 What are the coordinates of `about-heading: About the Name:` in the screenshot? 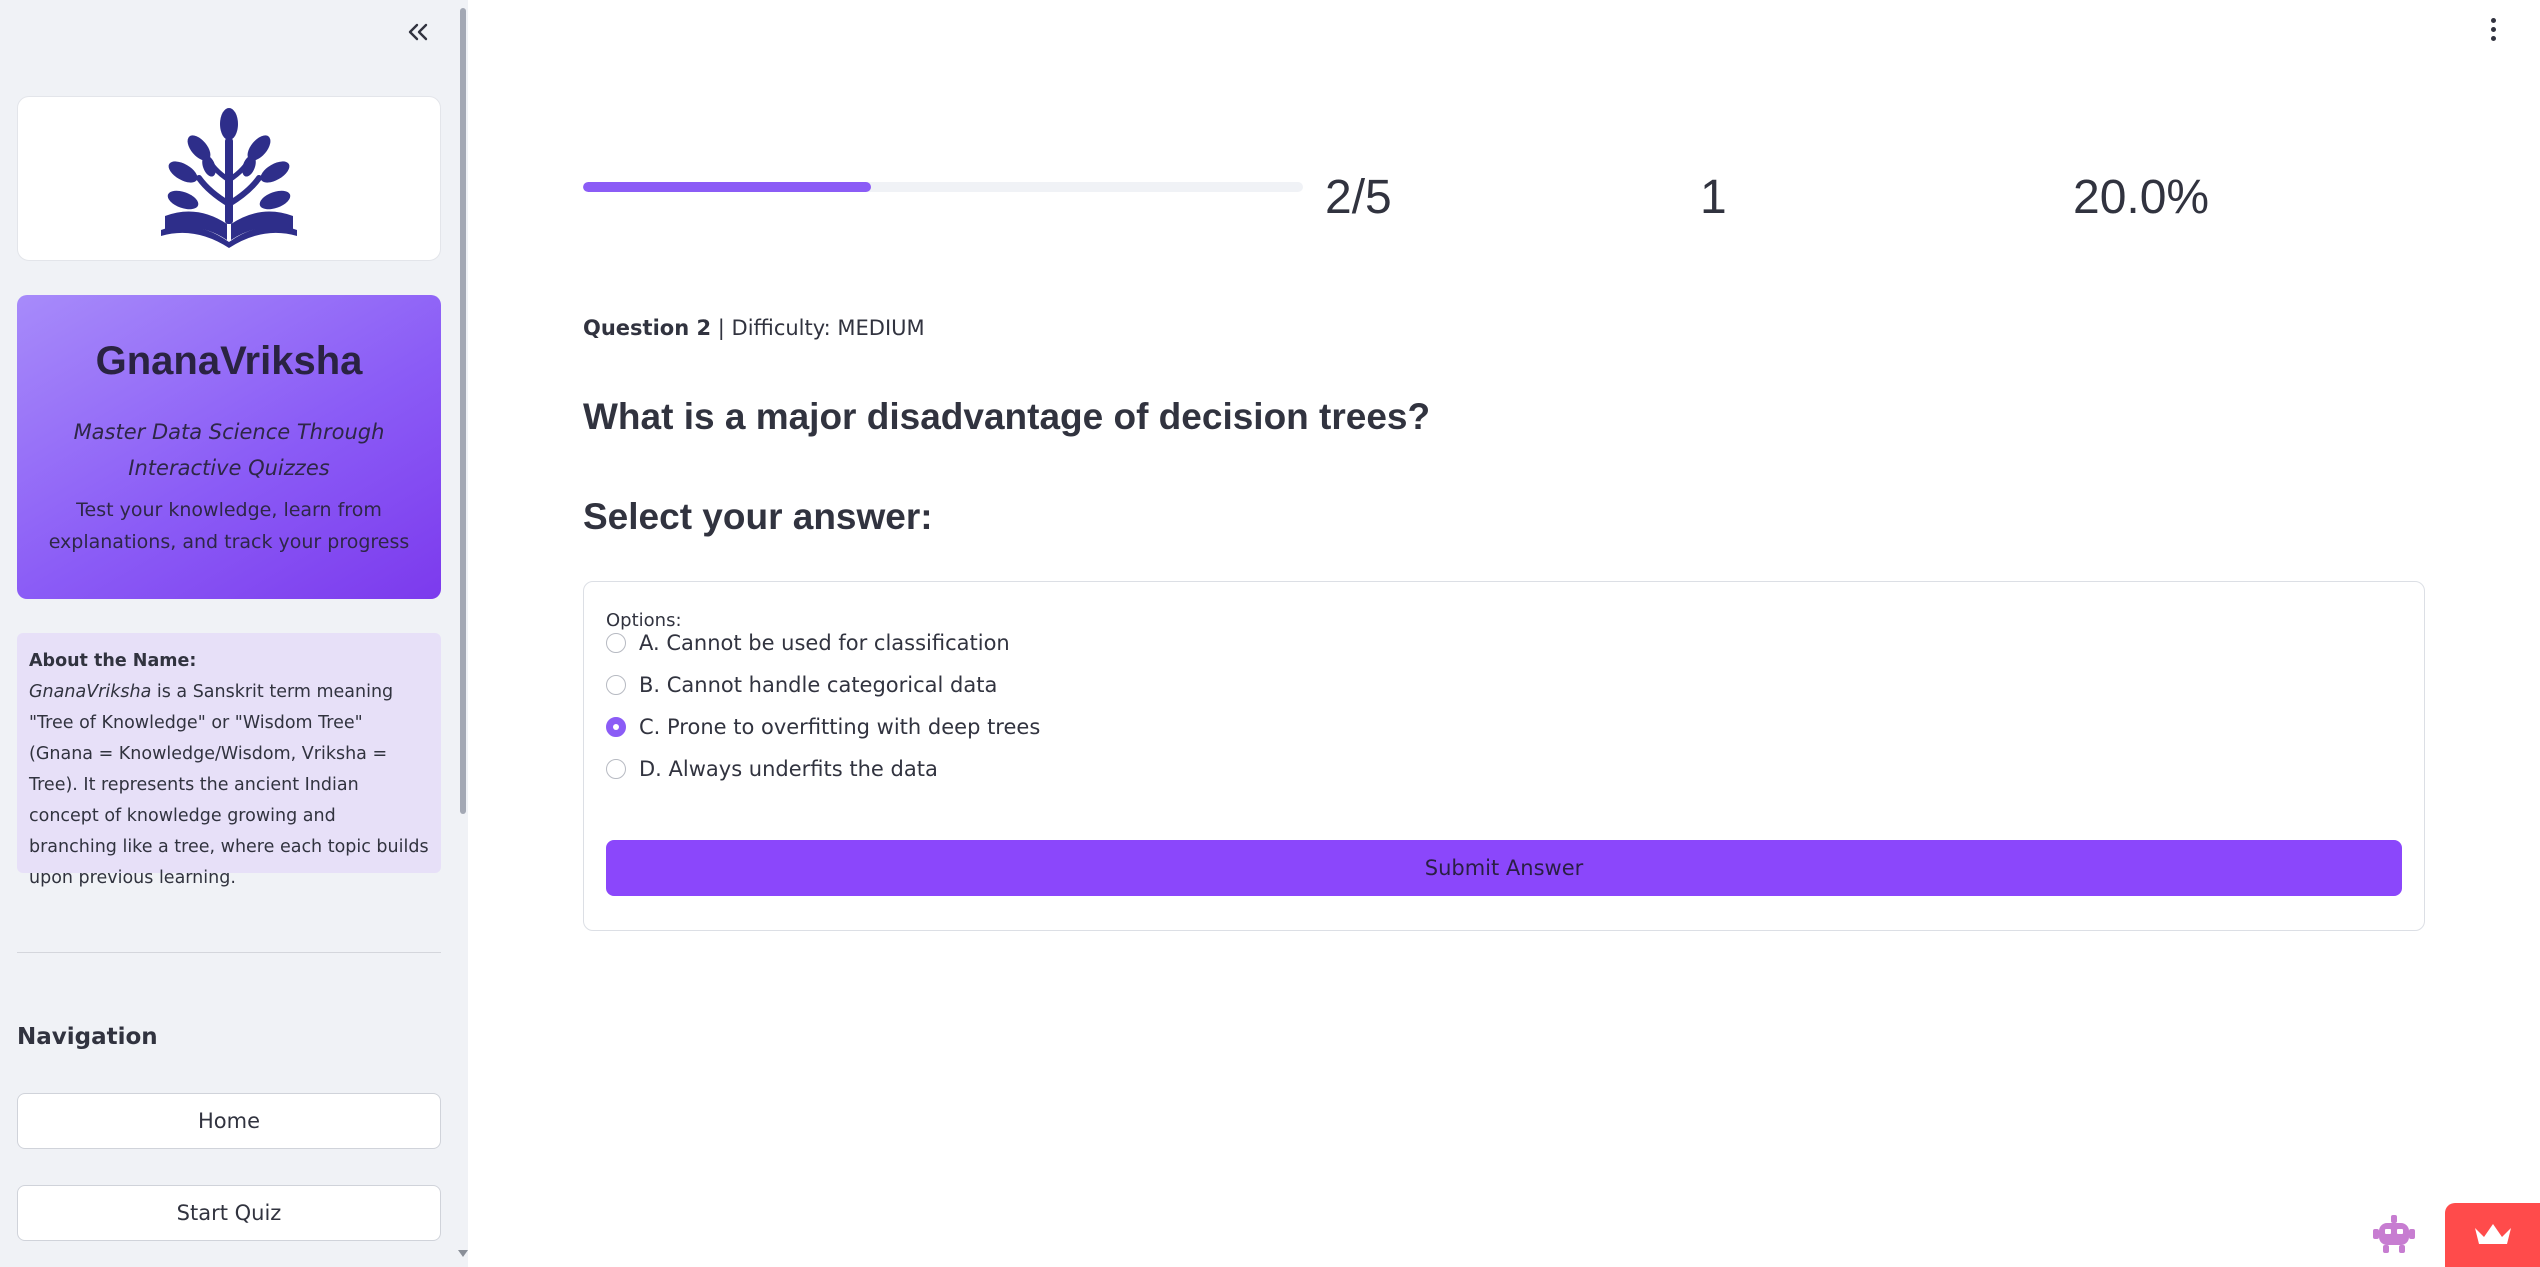 It's located at (113, 661).